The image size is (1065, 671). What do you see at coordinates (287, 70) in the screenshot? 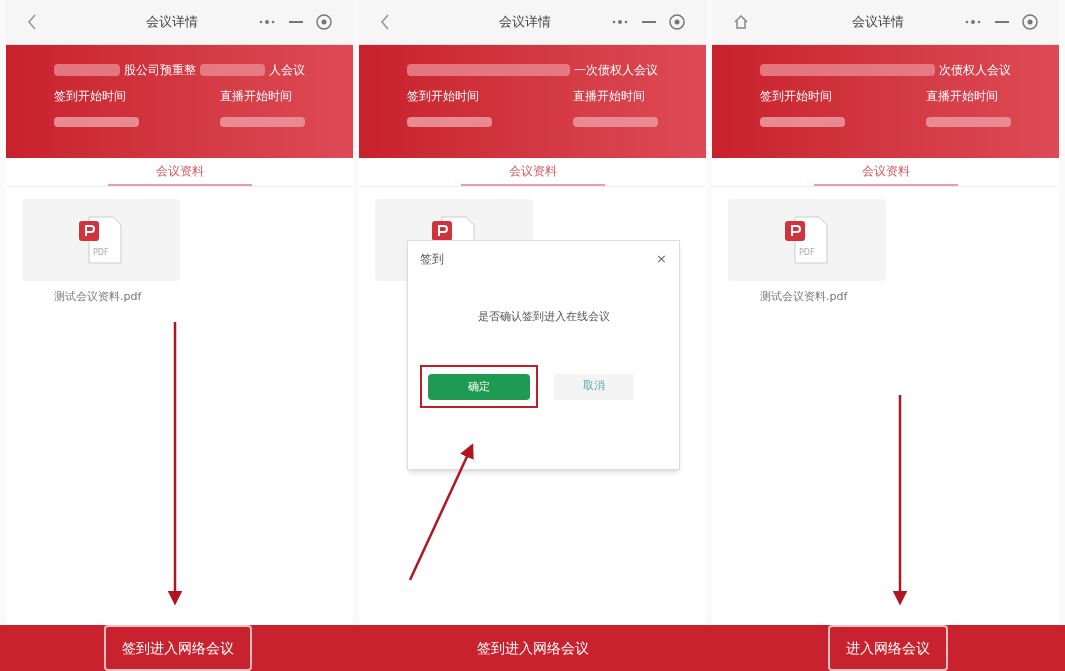
I see `meeting-title: 人会议` at bounding box center [287, 70].